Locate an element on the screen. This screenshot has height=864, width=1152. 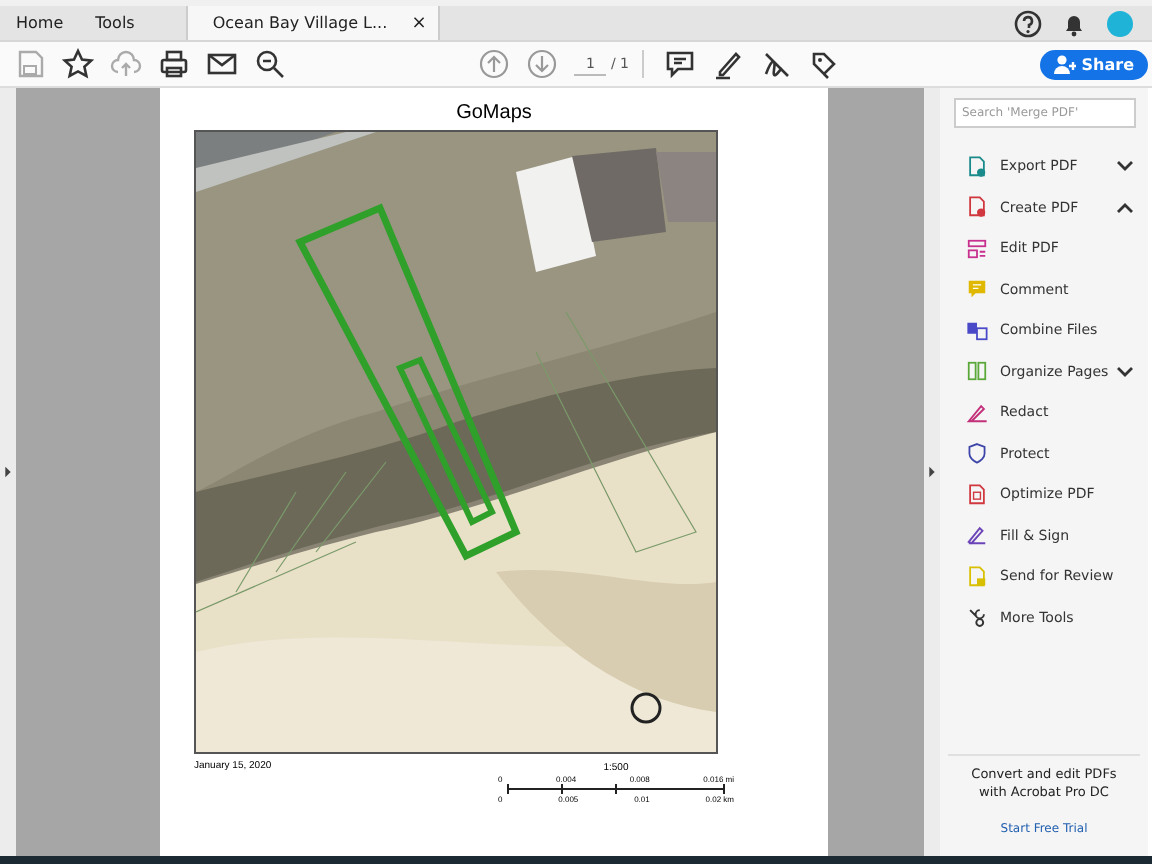
tab: Tools is located at coordinates (115, 23).